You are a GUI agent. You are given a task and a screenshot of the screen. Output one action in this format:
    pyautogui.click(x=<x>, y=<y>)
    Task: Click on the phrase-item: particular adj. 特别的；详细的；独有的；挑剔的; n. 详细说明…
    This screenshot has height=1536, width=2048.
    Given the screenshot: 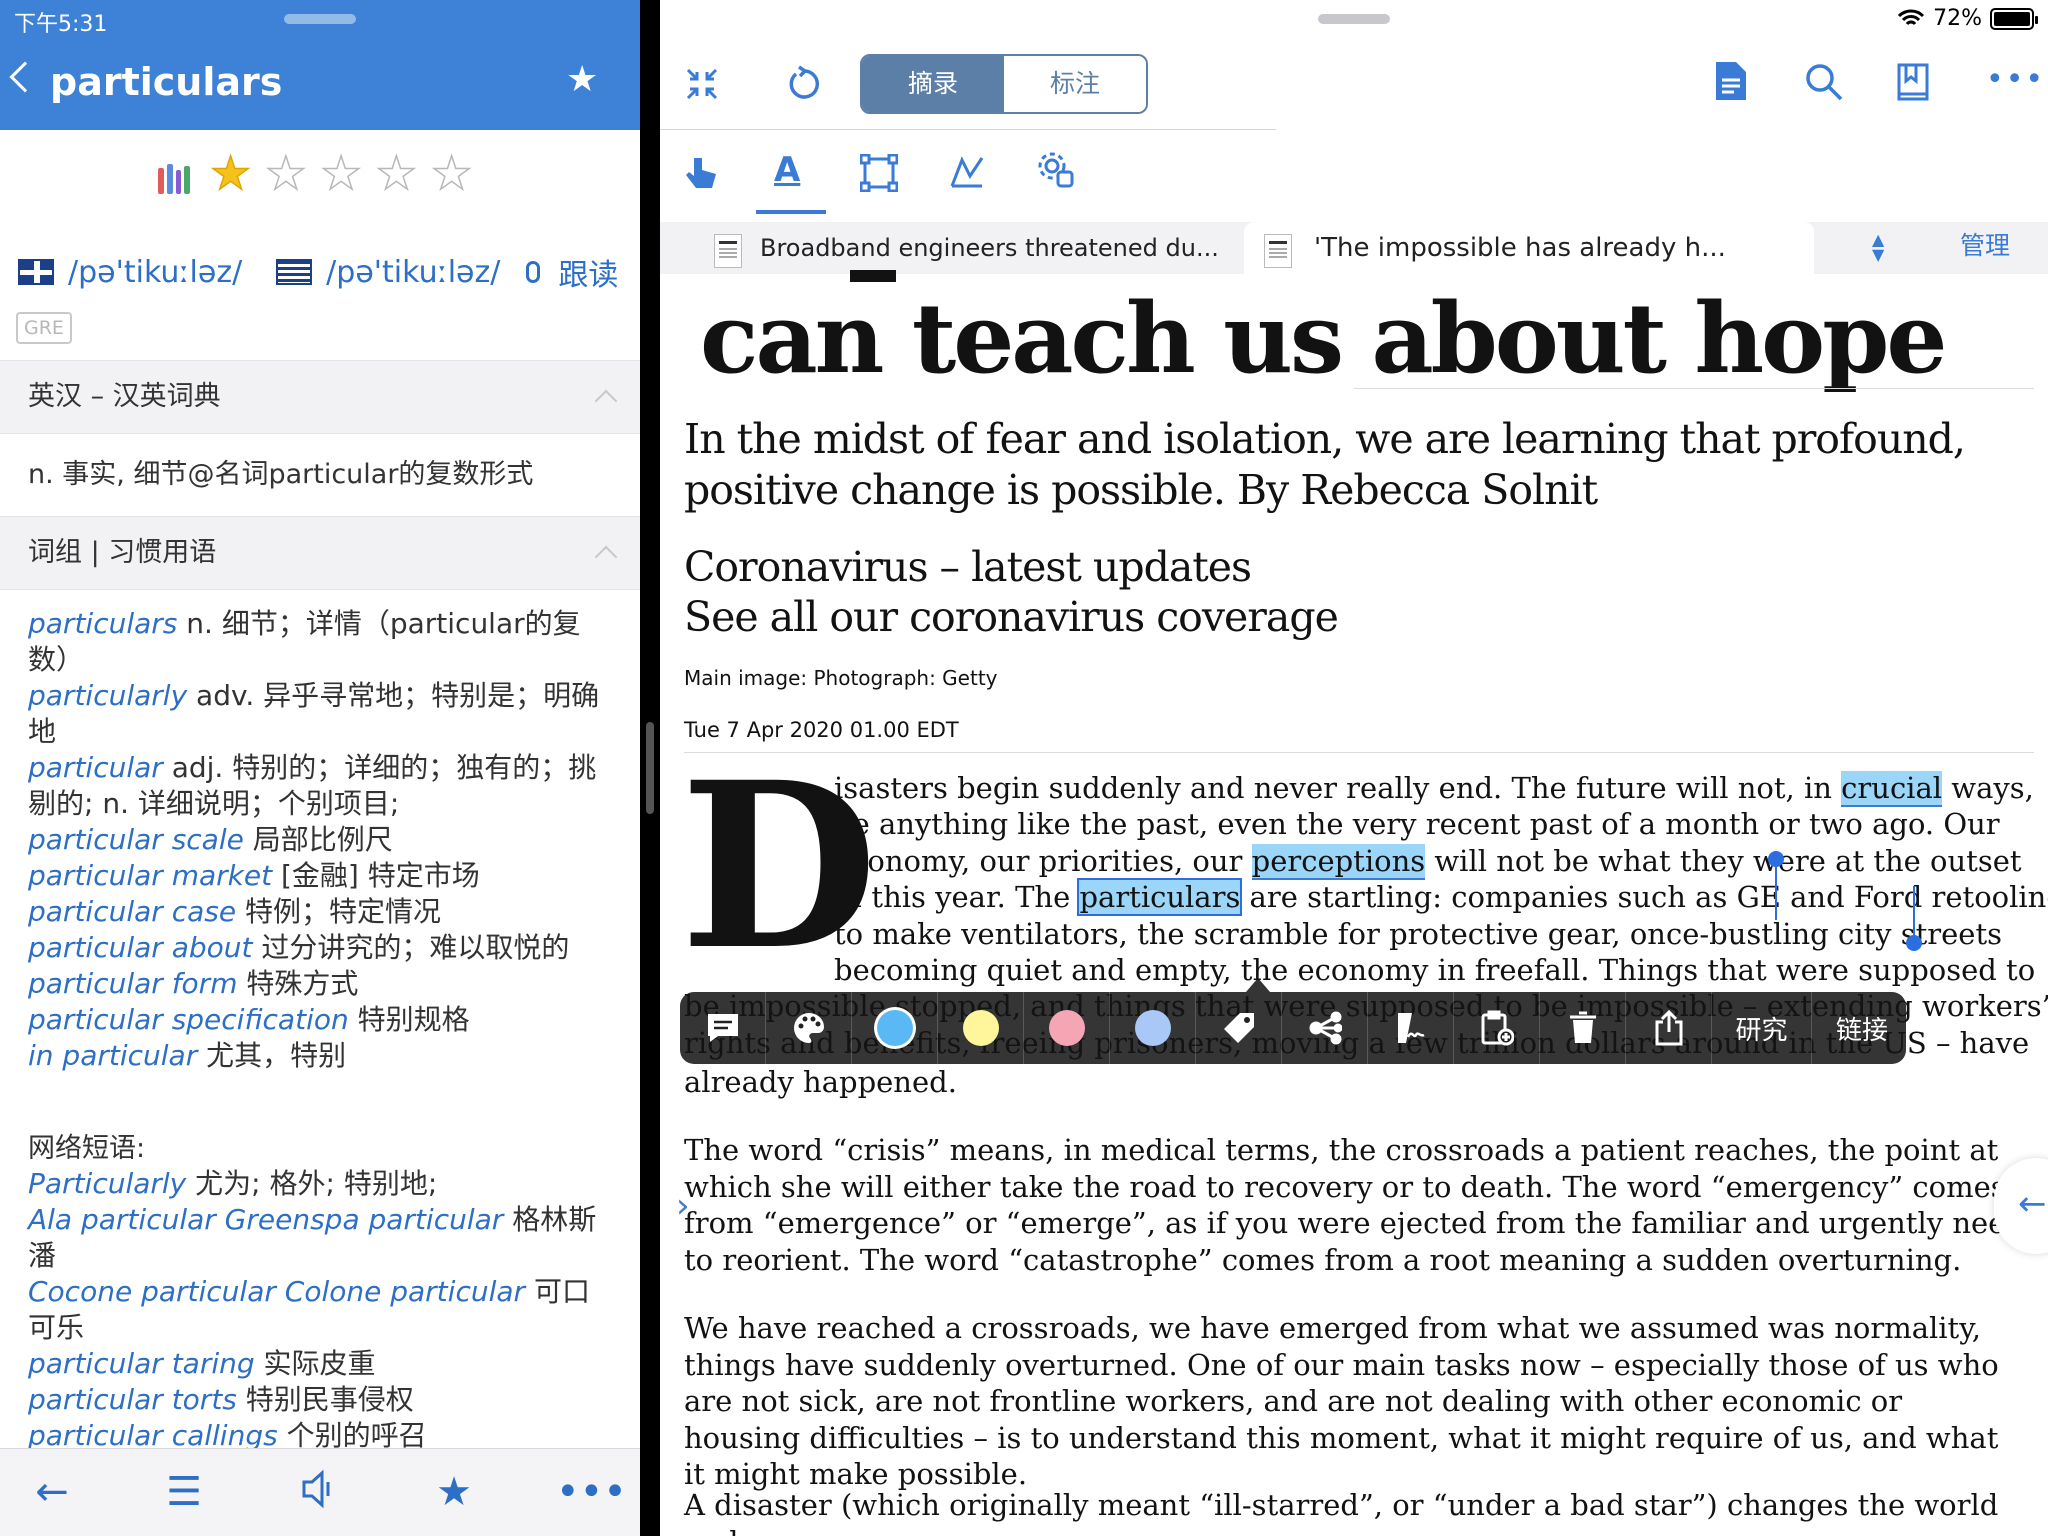 What is the action you would take?
    pyautogui.click(x=318, y=786)
    